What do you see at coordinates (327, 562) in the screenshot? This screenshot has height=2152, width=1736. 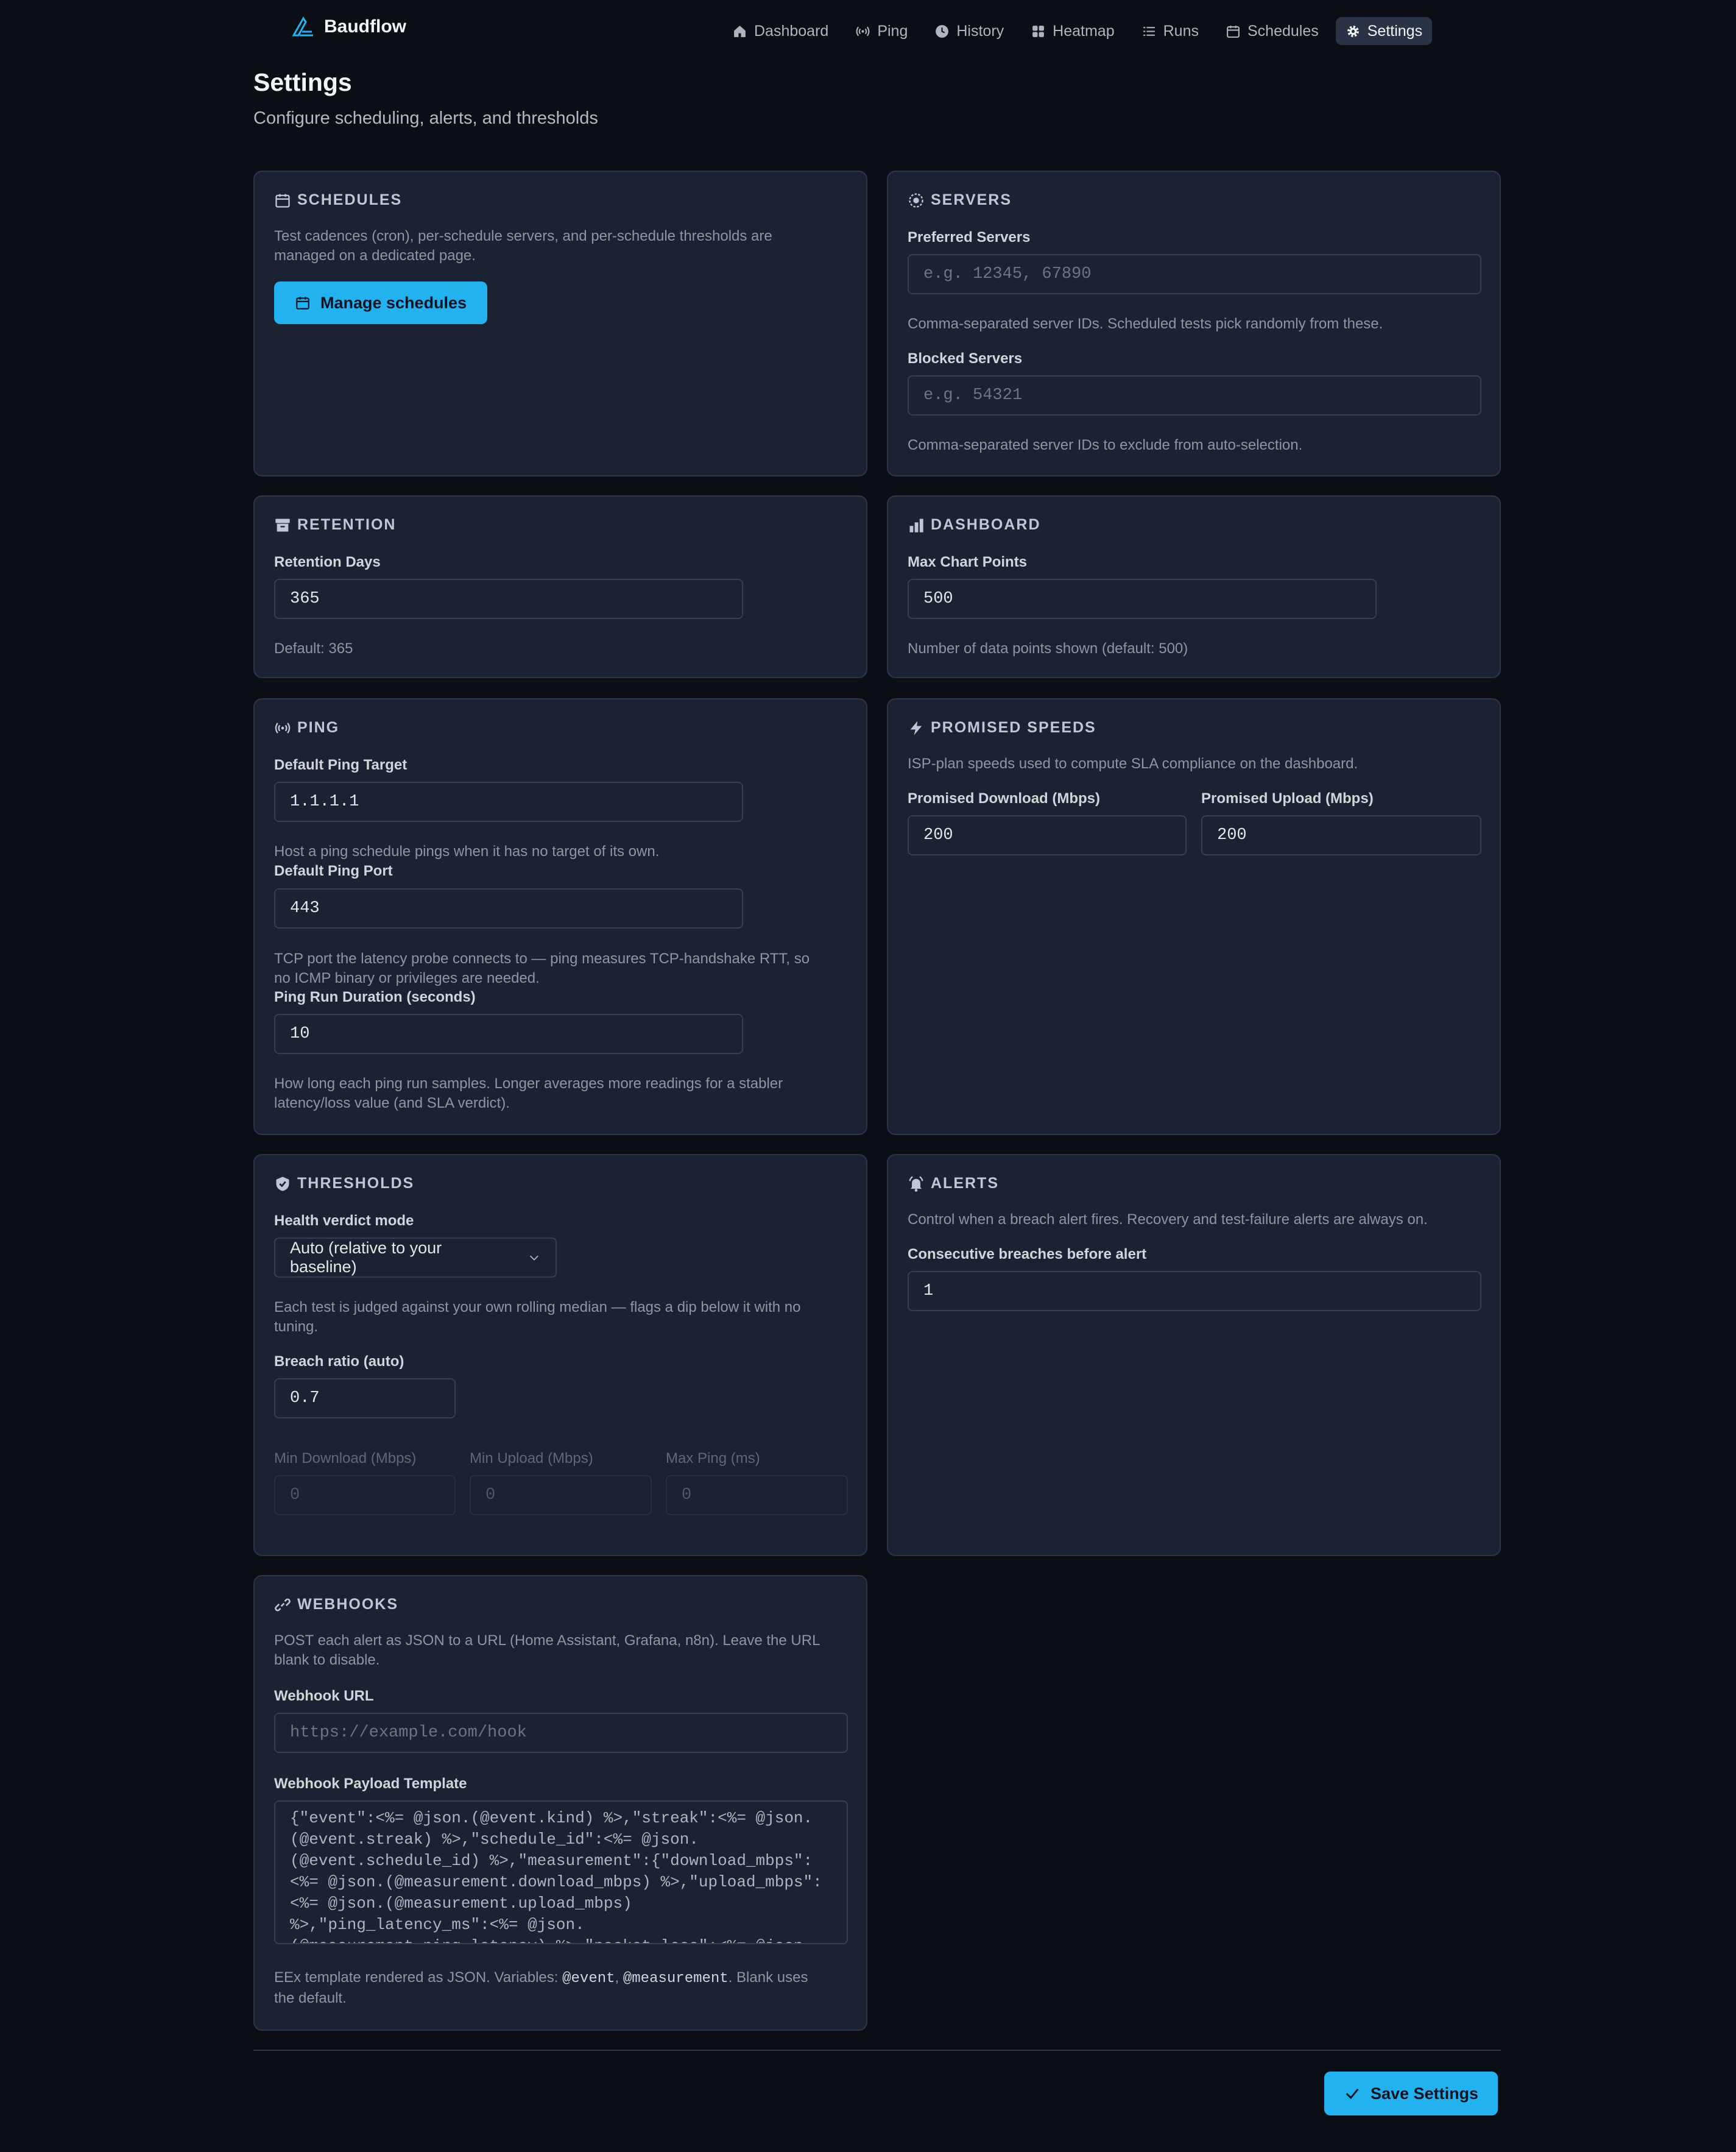 I see `retention-days-label: Retention Days` at bounding box center [327, 562].